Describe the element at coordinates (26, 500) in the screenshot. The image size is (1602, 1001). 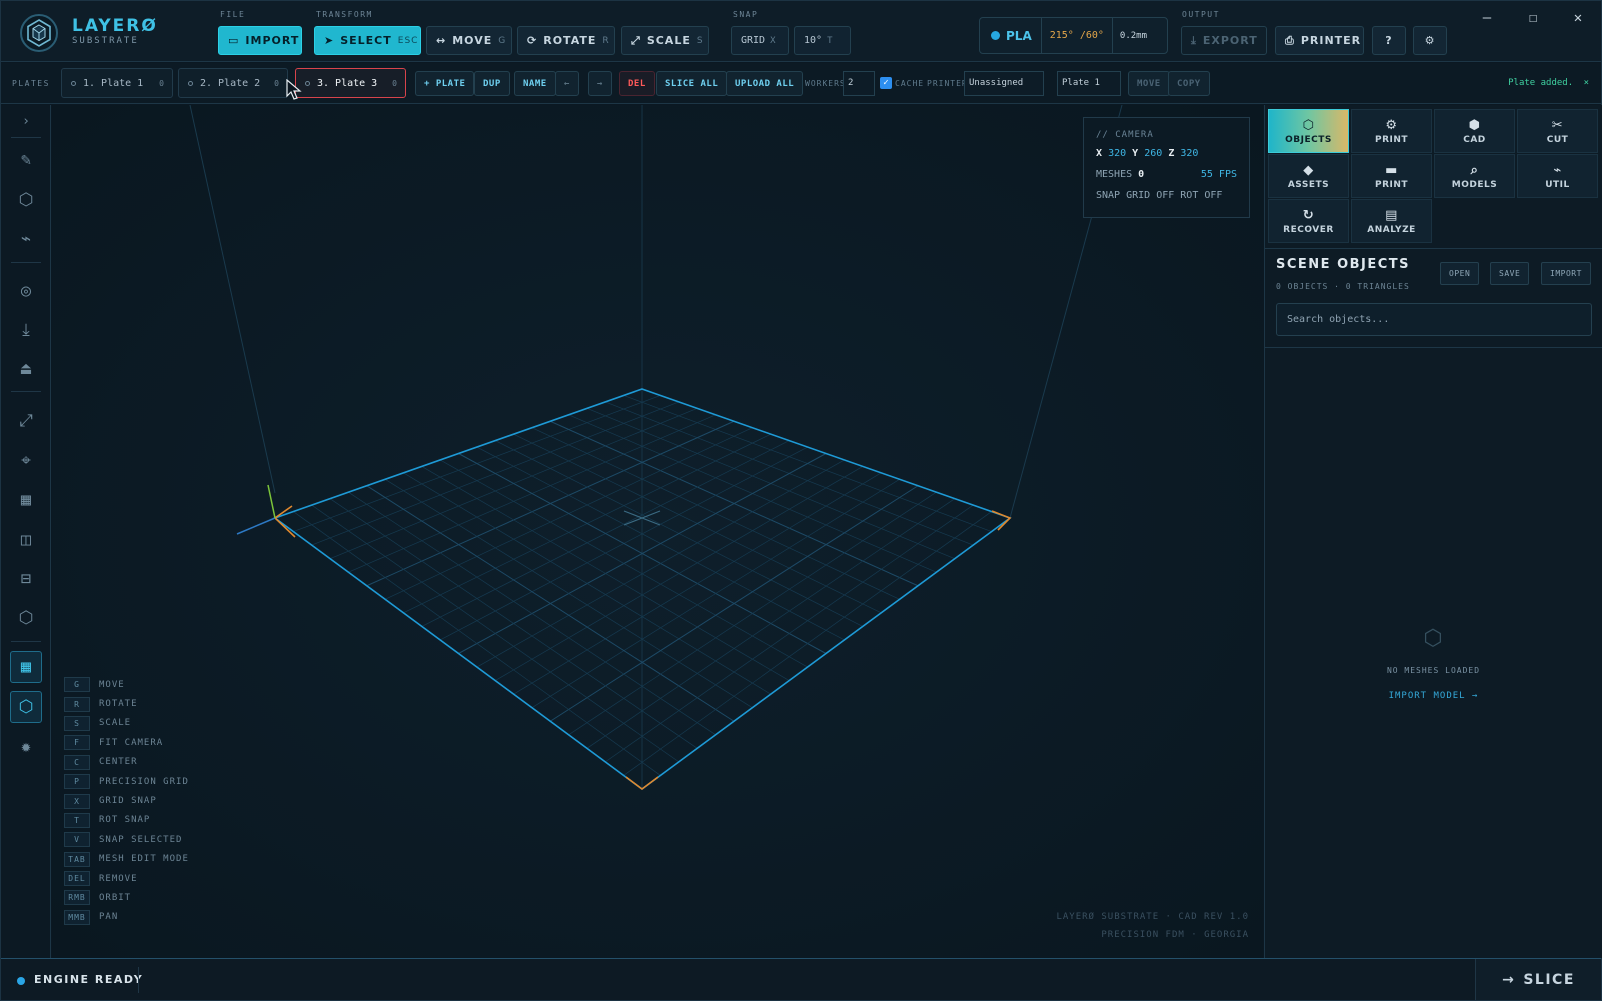
I see `table-icon: ▦` at that location.